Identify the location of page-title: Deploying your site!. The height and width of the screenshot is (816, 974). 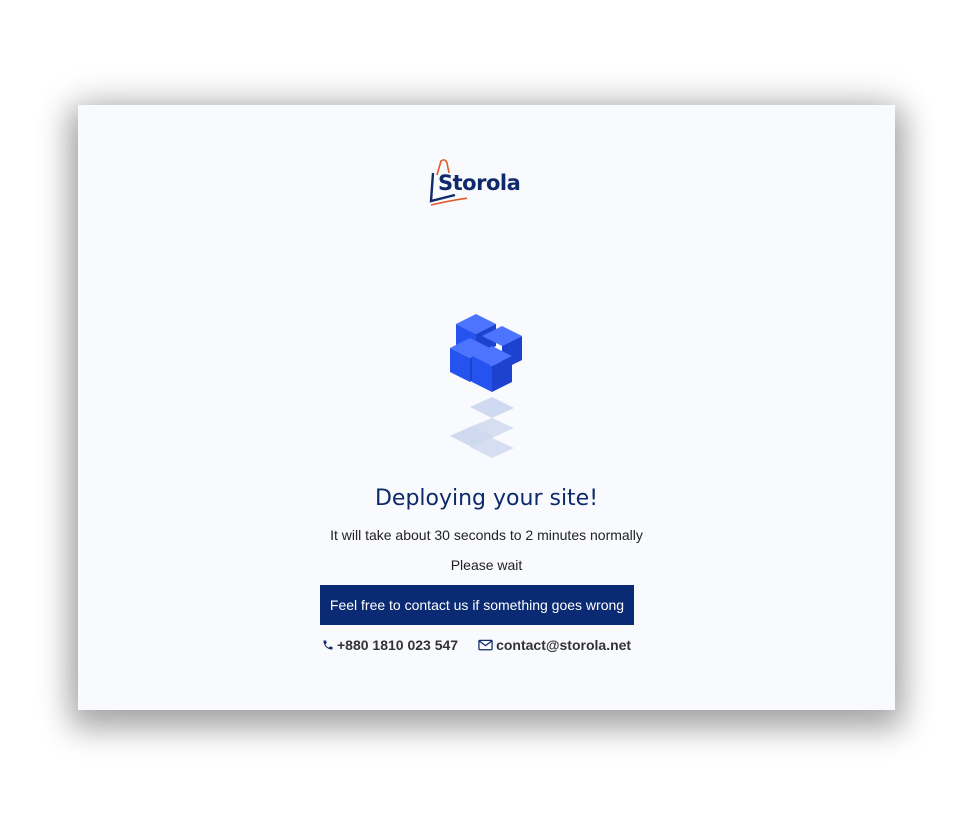
(486, 498).